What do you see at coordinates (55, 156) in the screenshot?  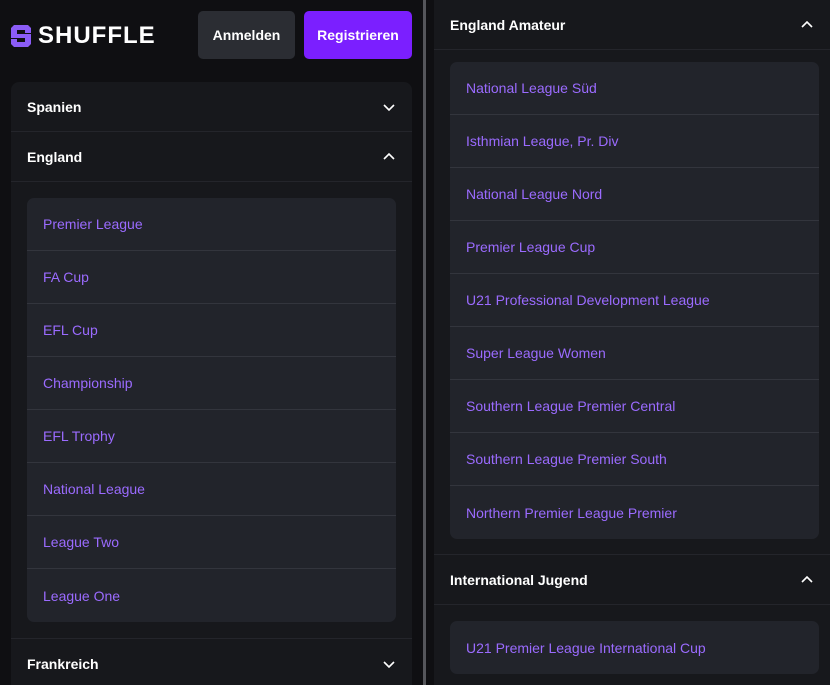 I see `section-title: England` at bounding box center [55, 156].